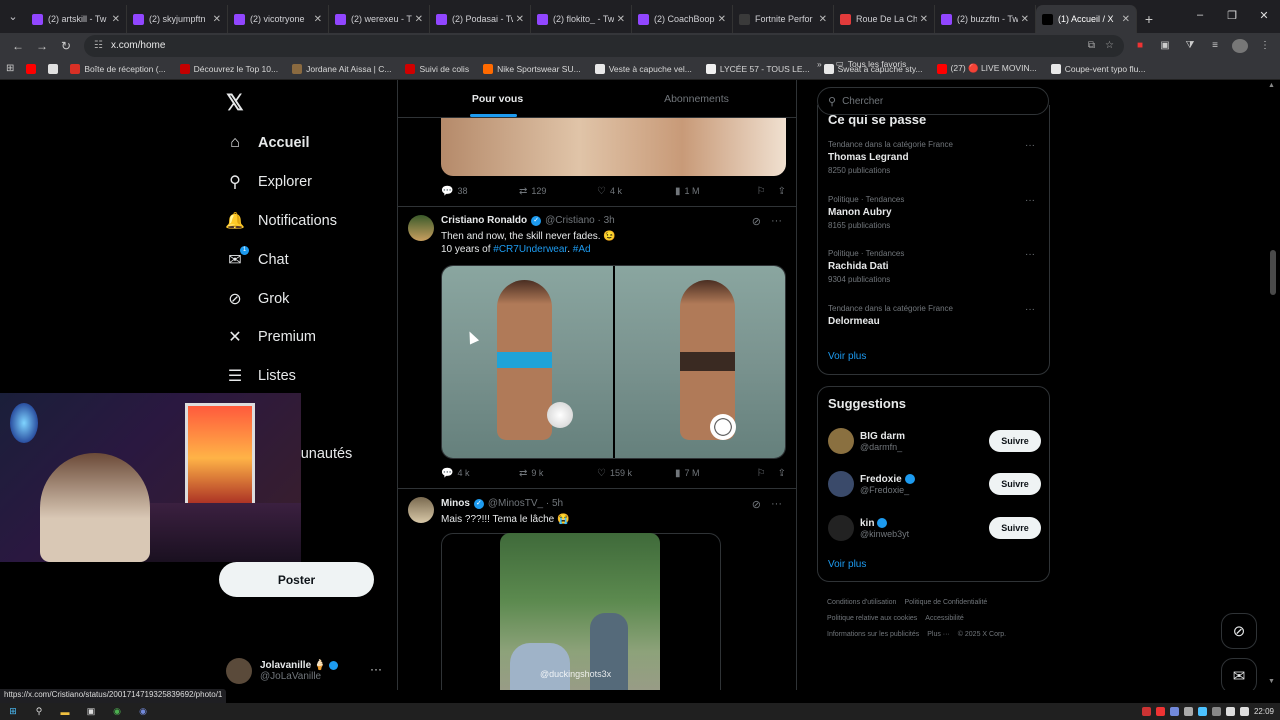 Image resolution: width=1280 pixels, height=720 pixels. What do you see at coordinates (944, 618) in the screenshot?
I see `footer-link: Accessibilité` at bounding box center [944, 618].